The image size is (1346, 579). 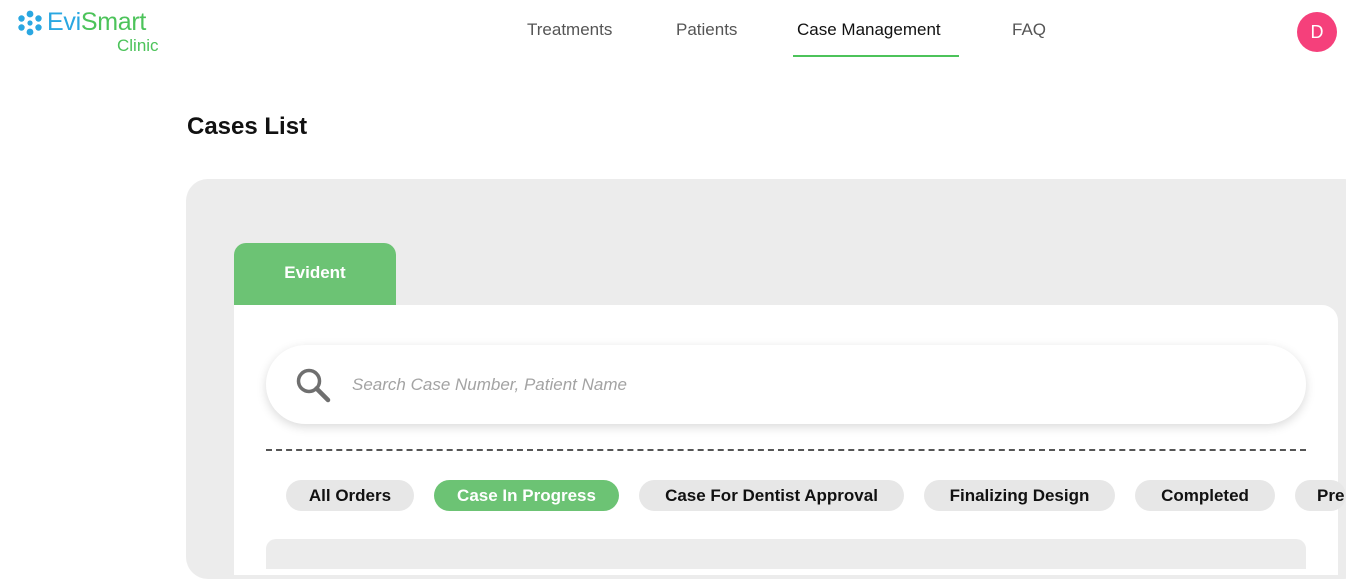 What do you see at coordinates (1205, 495) in the screenshot?
I see `filter-completed: Completed` at bounding box center [1205, 495].